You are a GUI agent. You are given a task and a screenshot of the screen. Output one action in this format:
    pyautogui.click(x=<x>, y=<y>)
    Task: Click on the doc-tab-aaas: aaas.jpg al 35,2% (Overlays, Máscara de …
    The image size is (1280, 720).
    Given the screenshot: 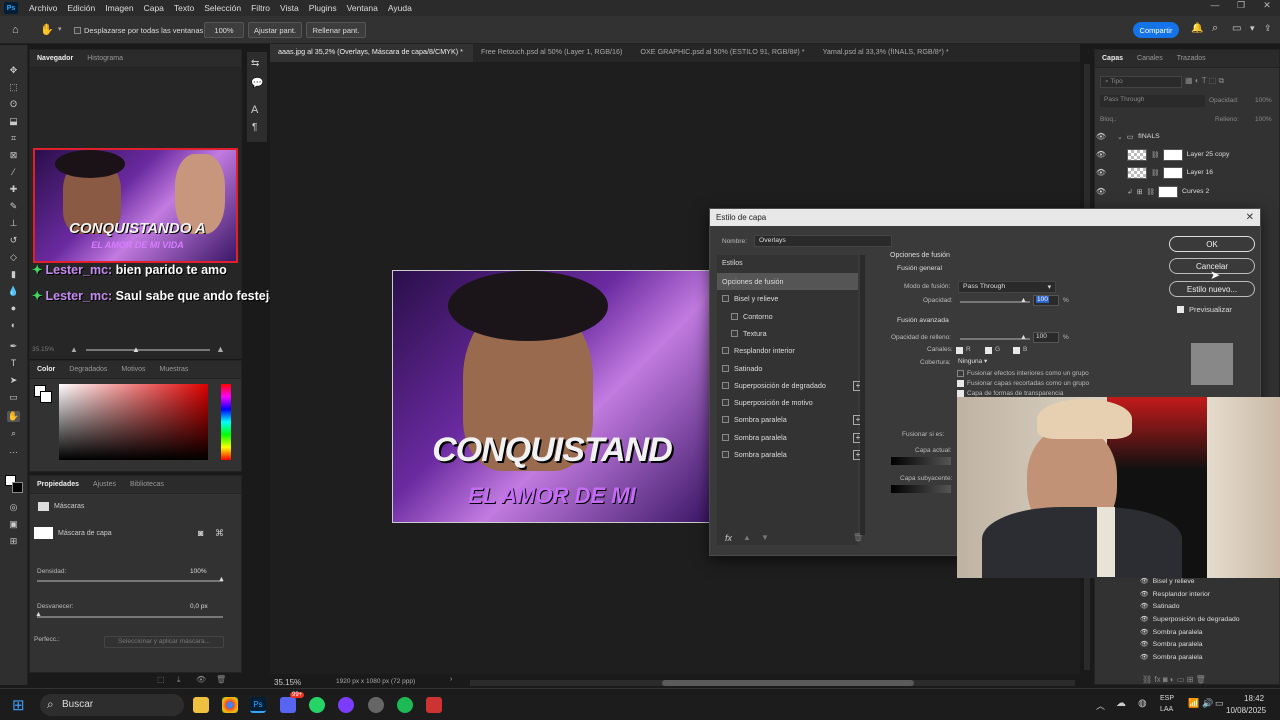 What is the action you would take?
    pyautogui.click(x=371, y=53)
    